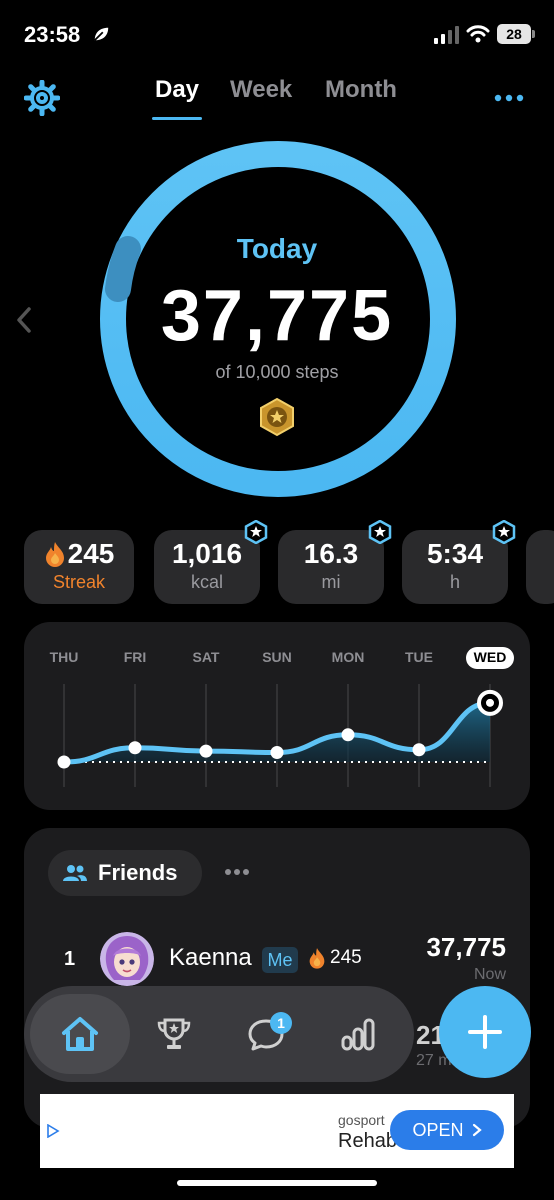 Image resolution: width=554 pixels, height=1200 pixels. I want to click on chart-point-tue, so click(419, 750).